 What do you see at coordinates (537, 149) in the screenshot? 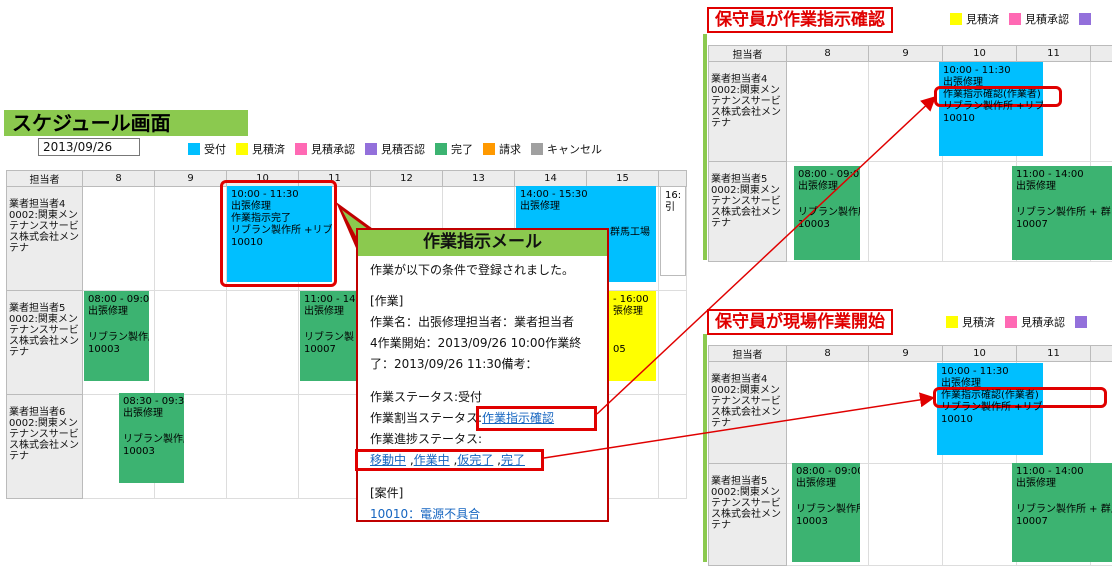
I see `legend-swatch-cancel` at bounding box center [537, 149].